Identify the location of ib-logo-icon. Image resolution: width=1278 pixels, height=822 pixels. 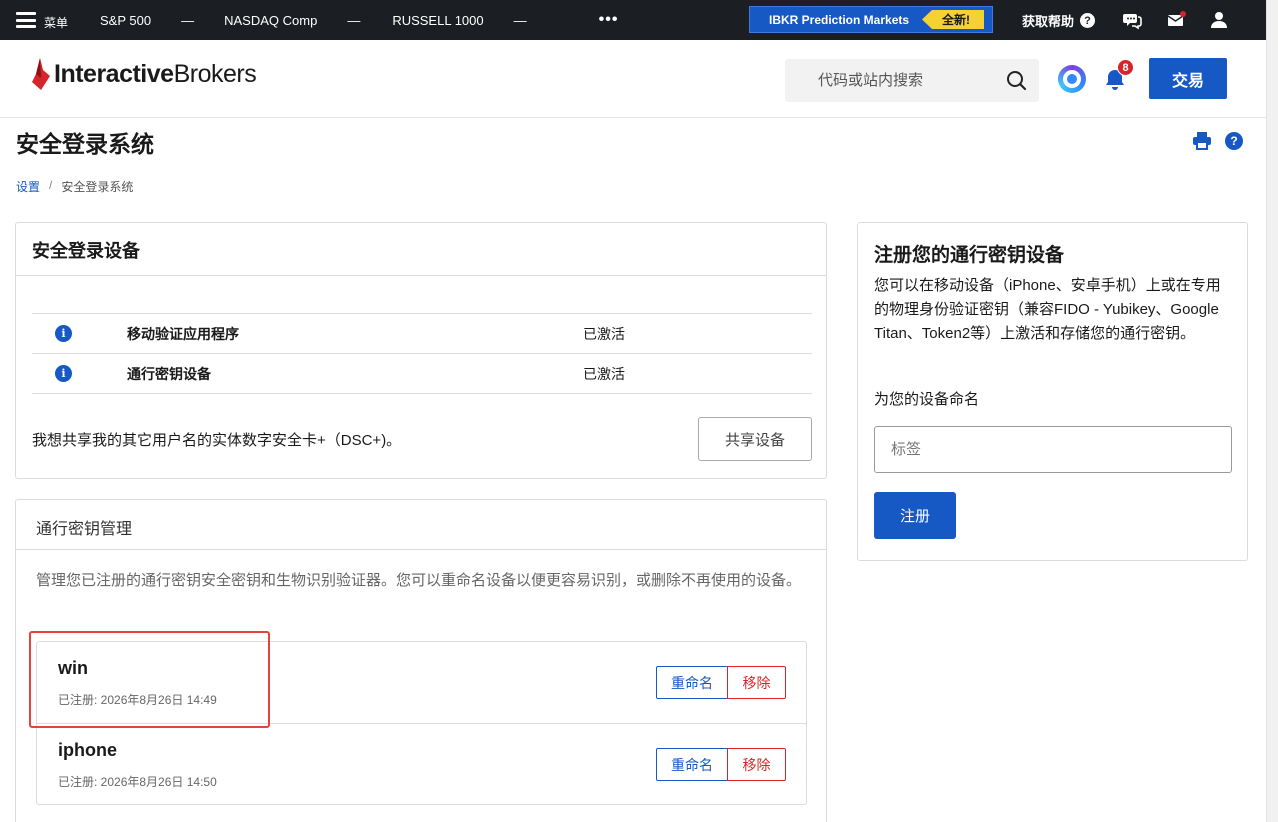
(41, 74).